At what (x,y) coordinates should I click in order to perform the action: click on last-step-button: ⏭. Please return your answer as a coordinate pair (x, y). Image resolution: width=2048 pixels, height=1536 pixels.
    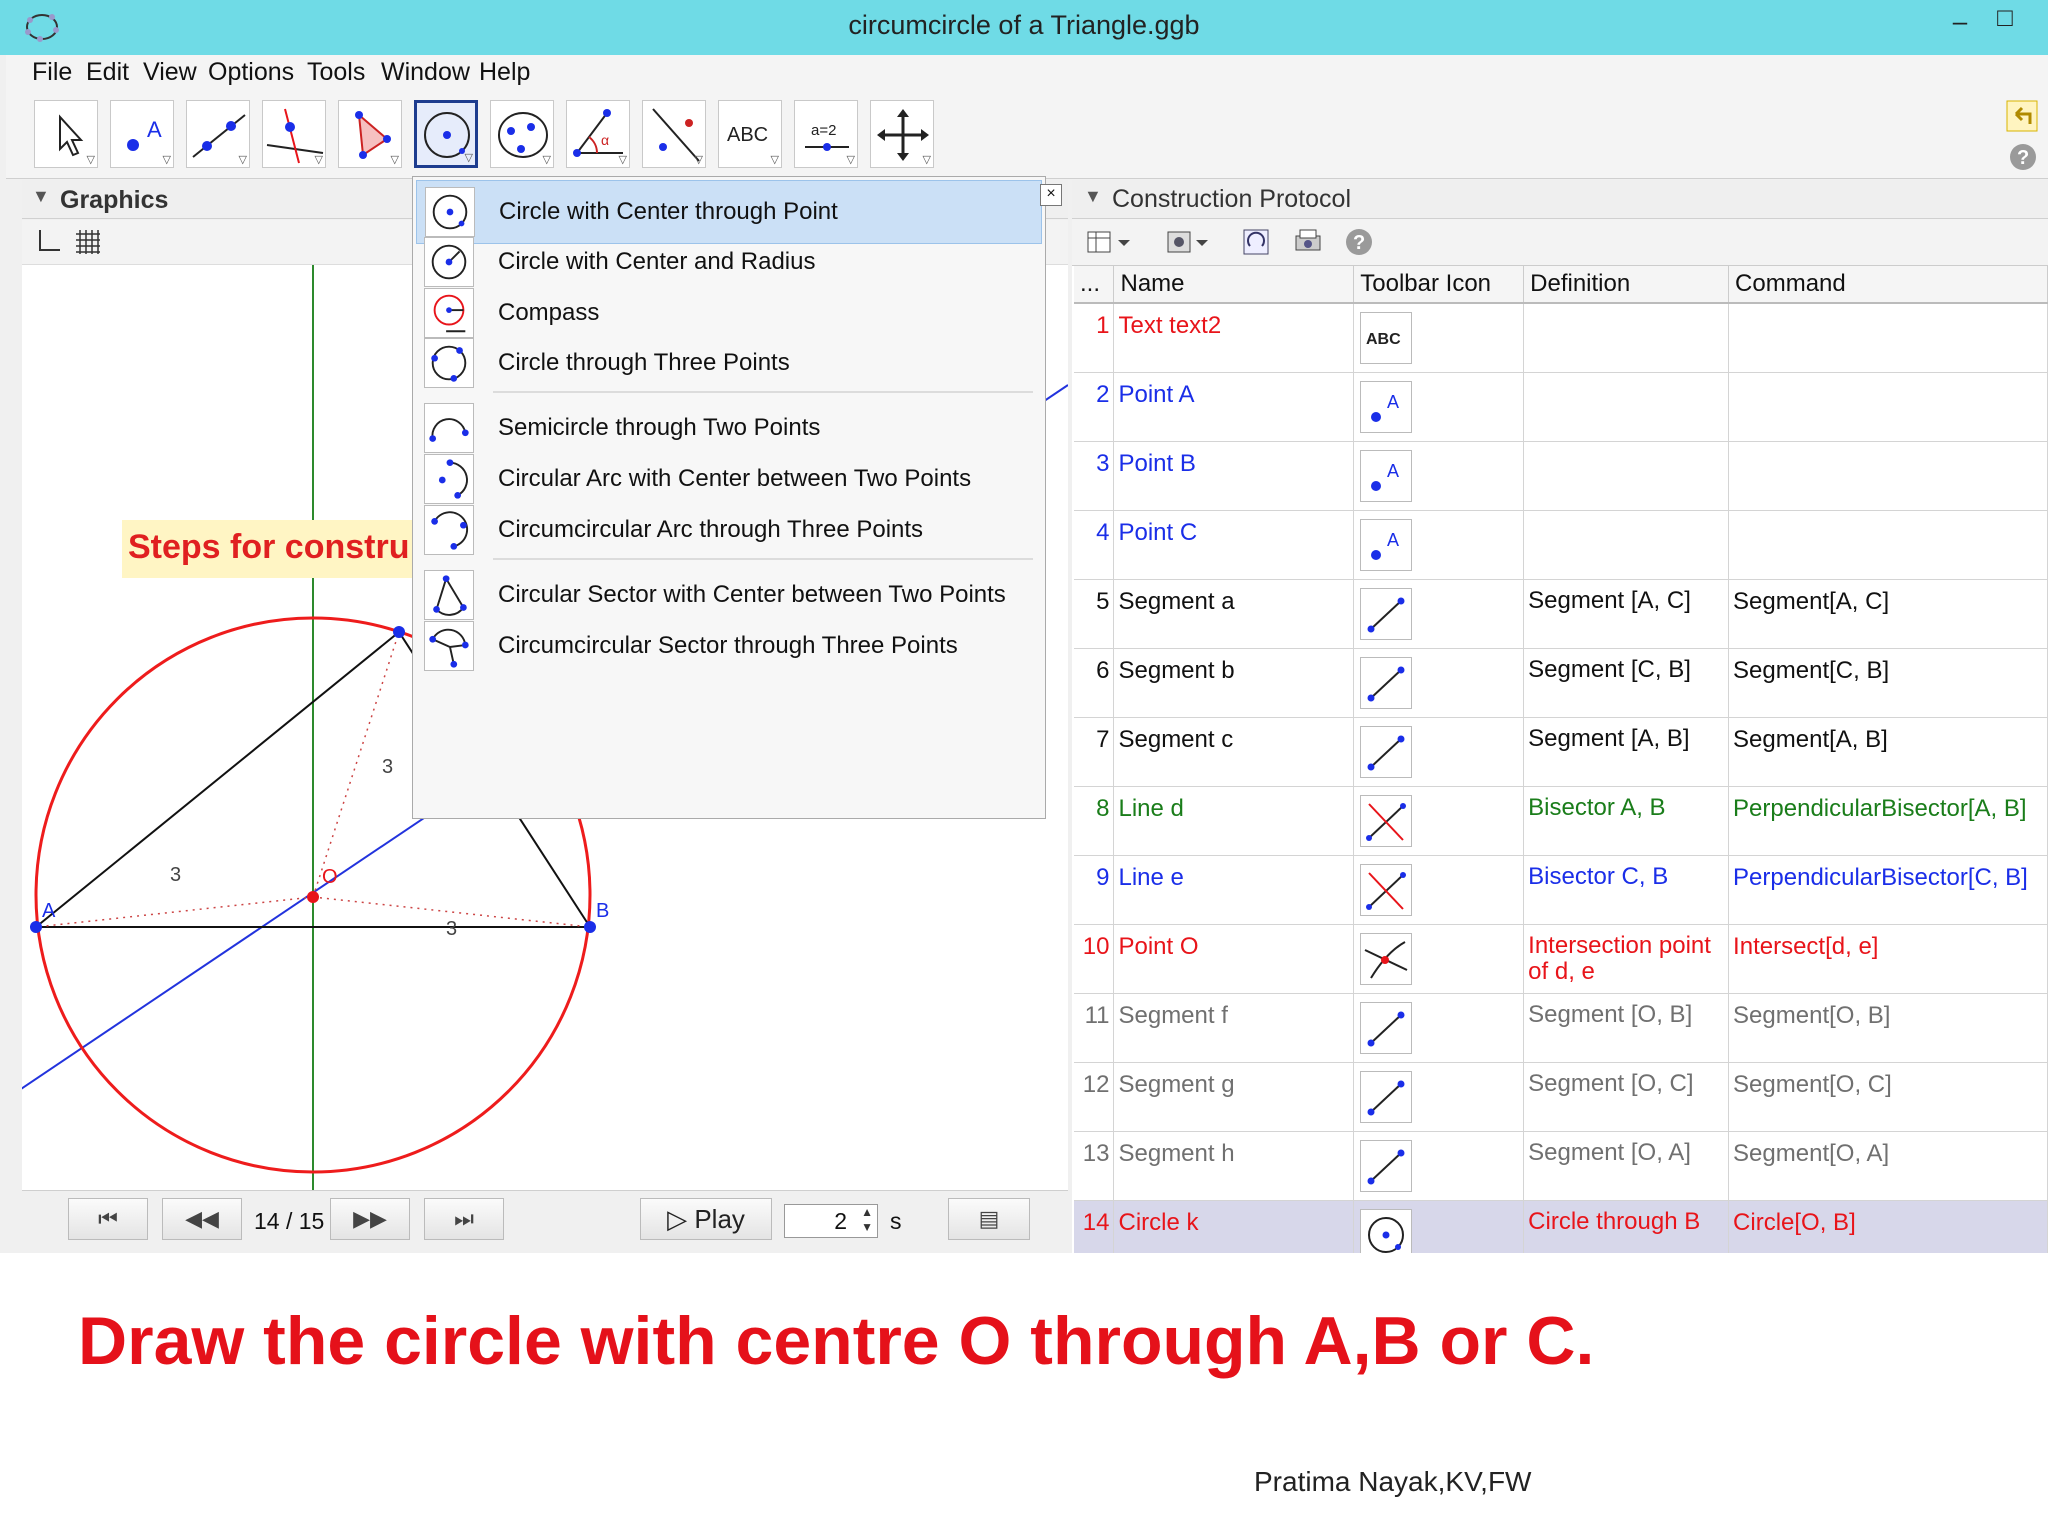
    Looking at the image, I should click on (464, 1219).